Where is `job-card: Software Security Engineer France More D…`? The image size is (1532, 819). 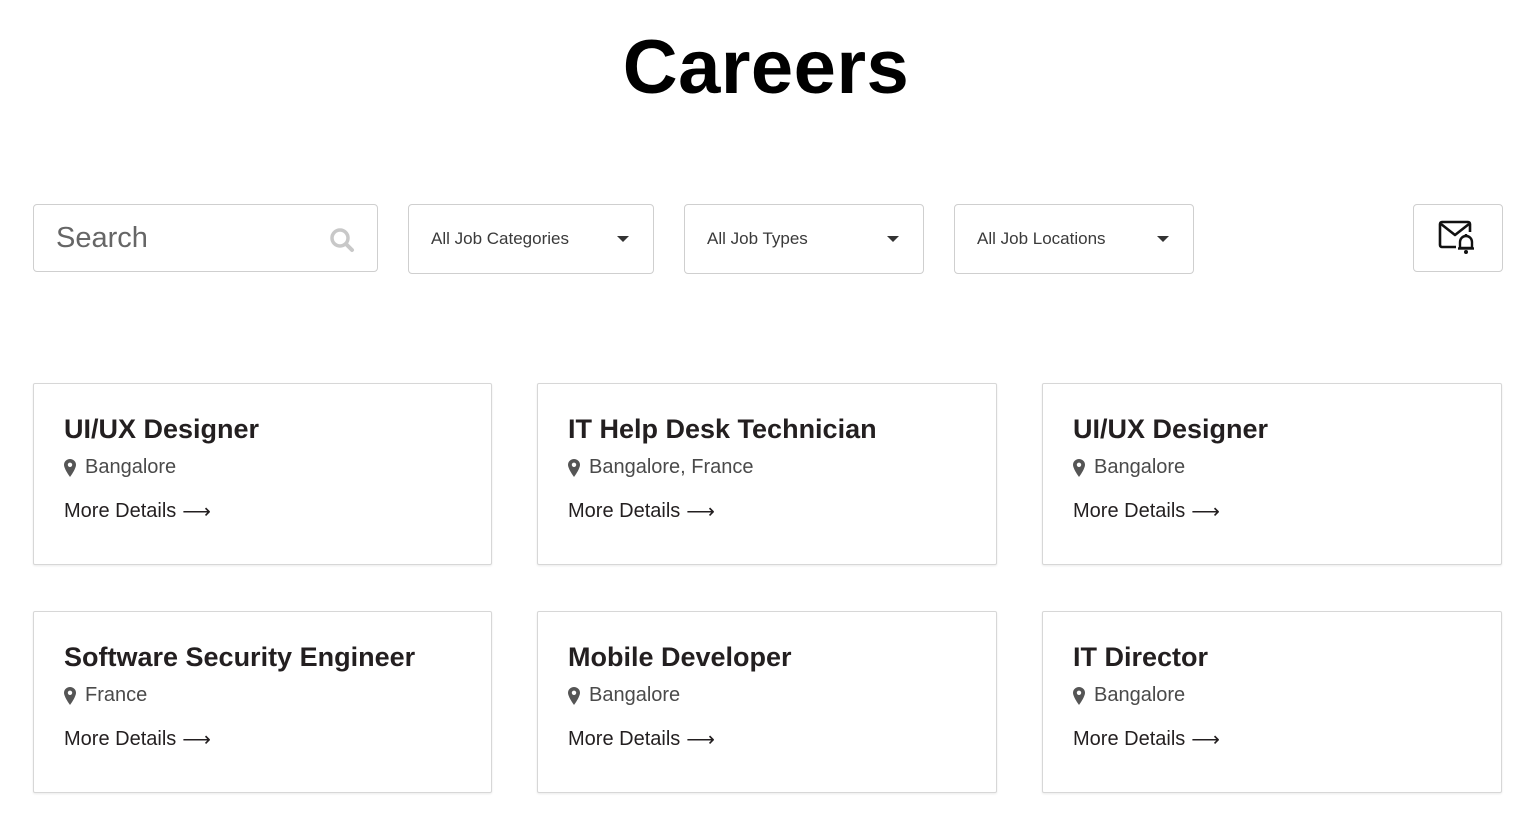 job-card: Software Security Engineer France More D… is located at coordinates (262, 702).